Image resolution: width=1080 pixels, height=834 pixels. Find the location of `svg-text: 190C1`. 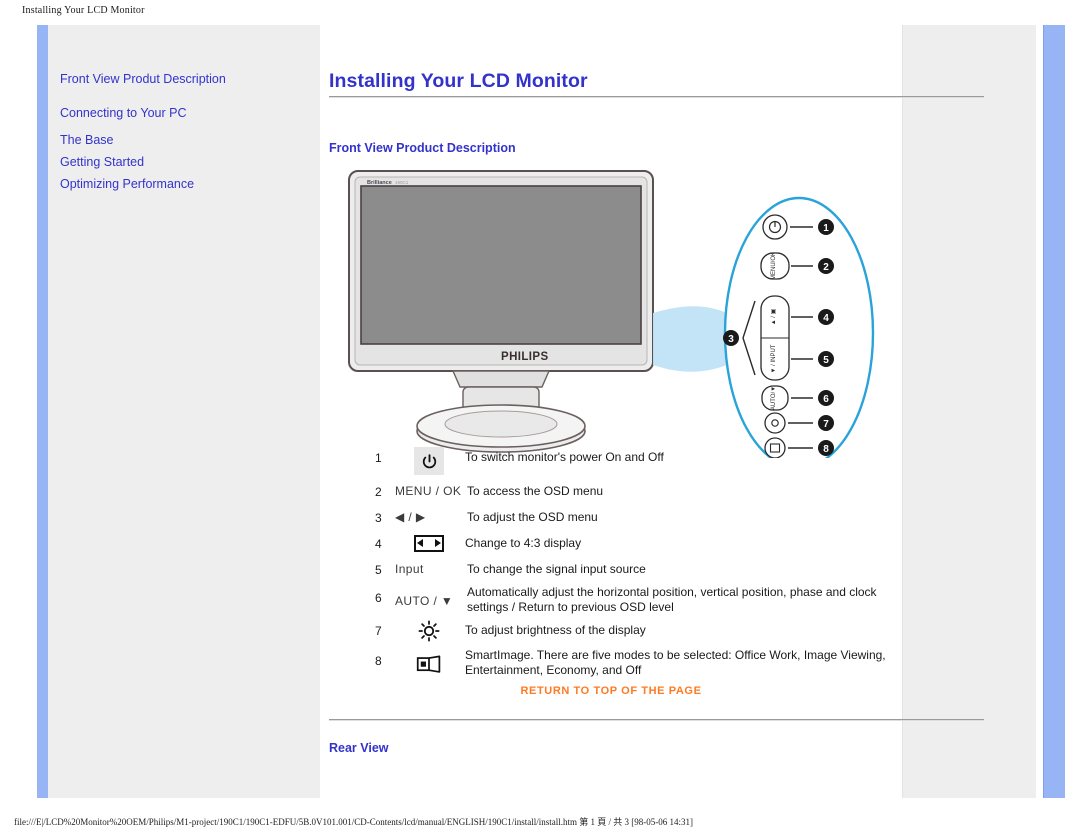

svg-text: 190C1 is located at coordinates (402, 182).